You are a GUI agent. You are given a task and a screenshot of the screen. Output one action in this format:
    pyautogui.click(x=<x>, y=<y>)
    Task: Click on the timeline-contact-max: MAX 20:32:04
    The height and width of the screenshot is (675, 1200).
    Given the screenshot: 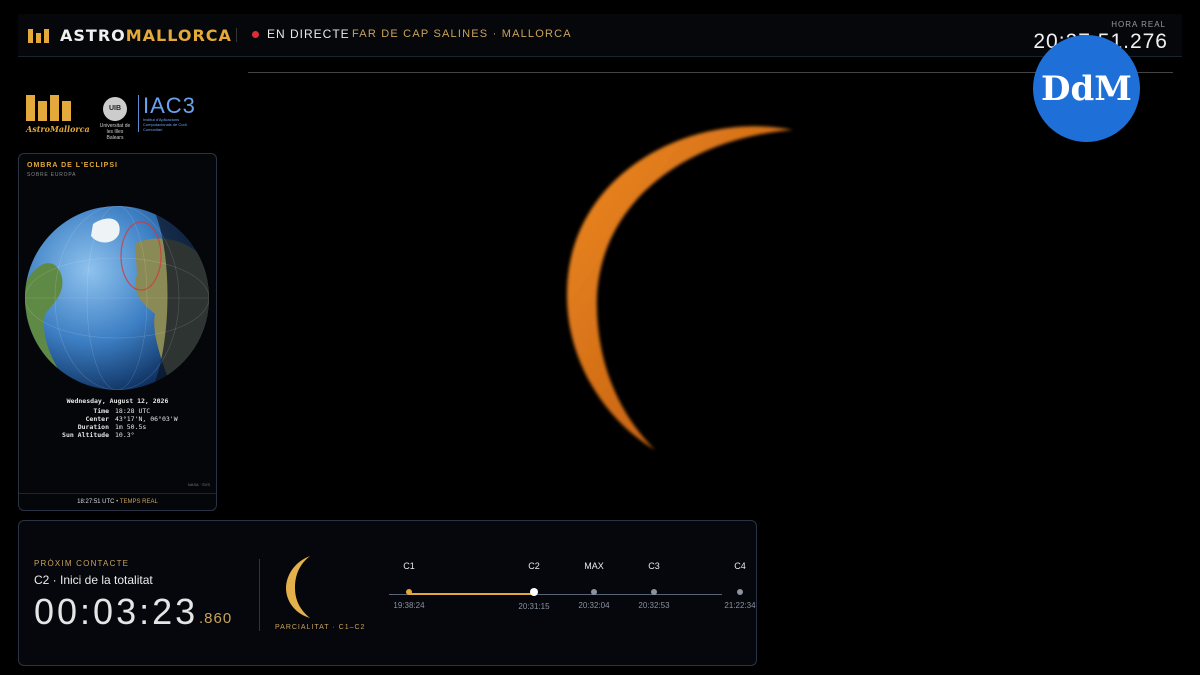 What is the action you would take?
    pyautogui.click(x=594, y=585)
    